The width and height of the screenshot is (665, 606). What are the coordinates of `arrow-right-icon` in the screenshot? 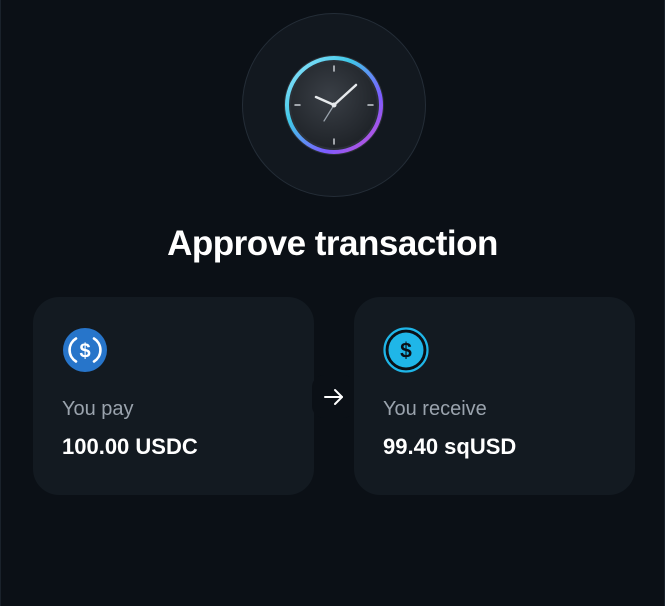 It's located at (333, 396).